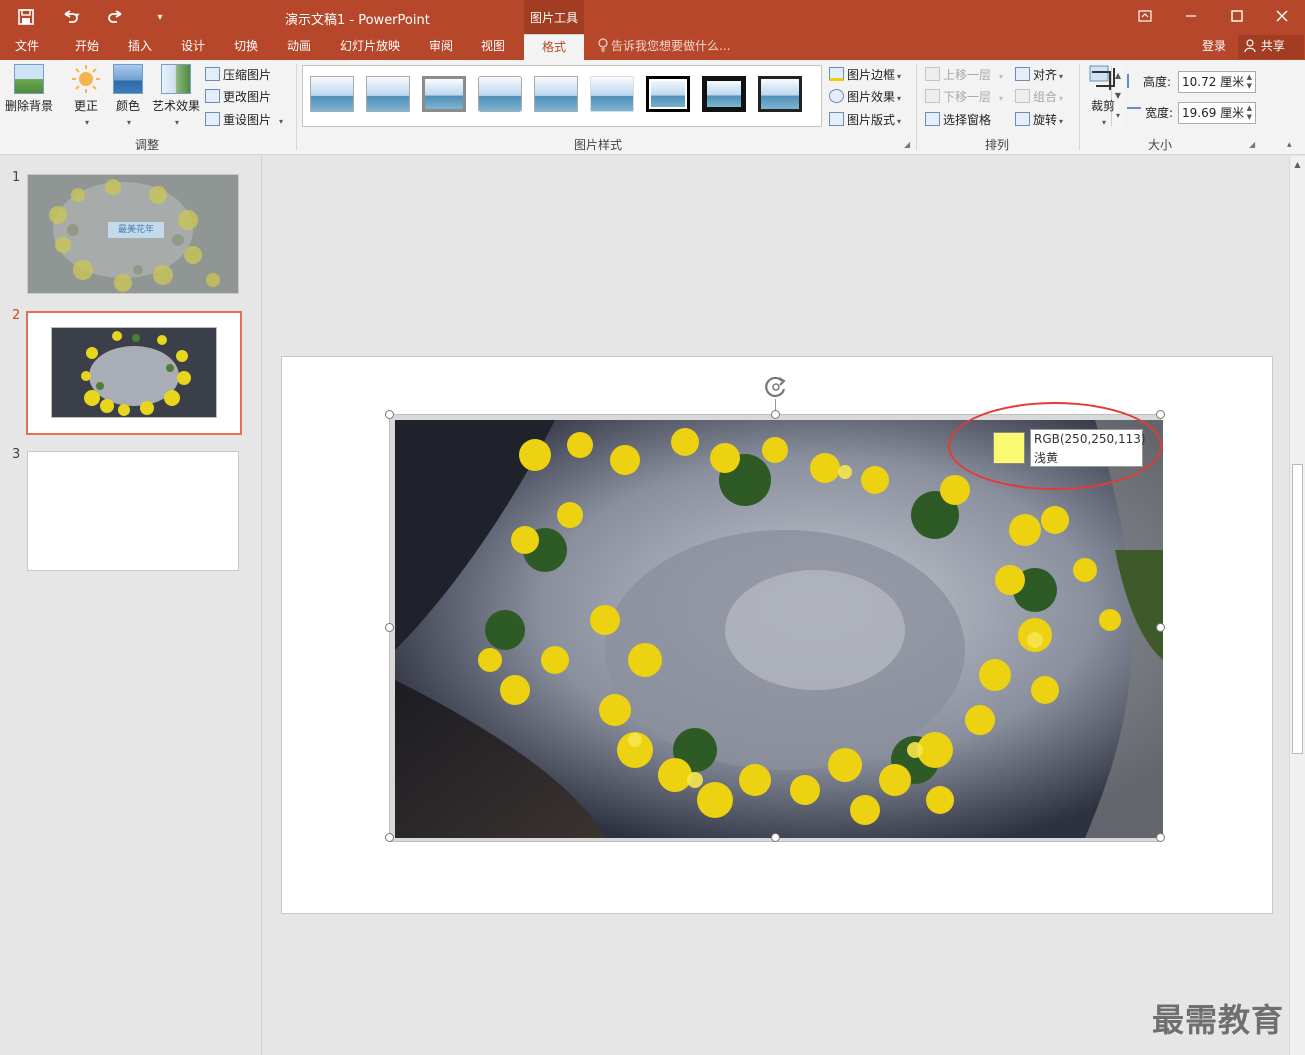 This screenshot has height=1055, width=1305. Describe the element at coordinates (1214, 46) in the screenshot. I see `signin-link: 登录` at that location.